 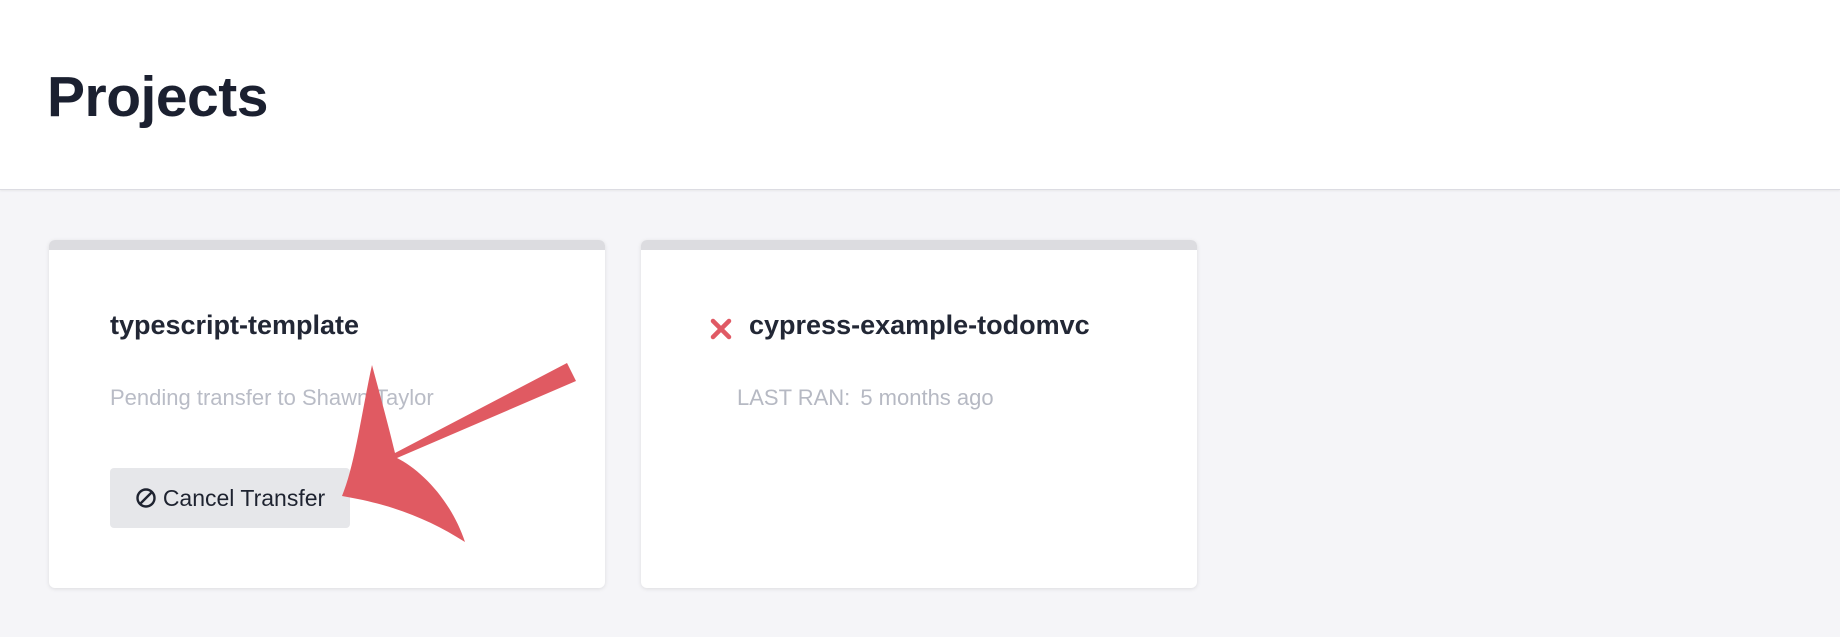 I want to click on cancel-transfer-label: Cancel Transfer, so click(x=244, y=497).